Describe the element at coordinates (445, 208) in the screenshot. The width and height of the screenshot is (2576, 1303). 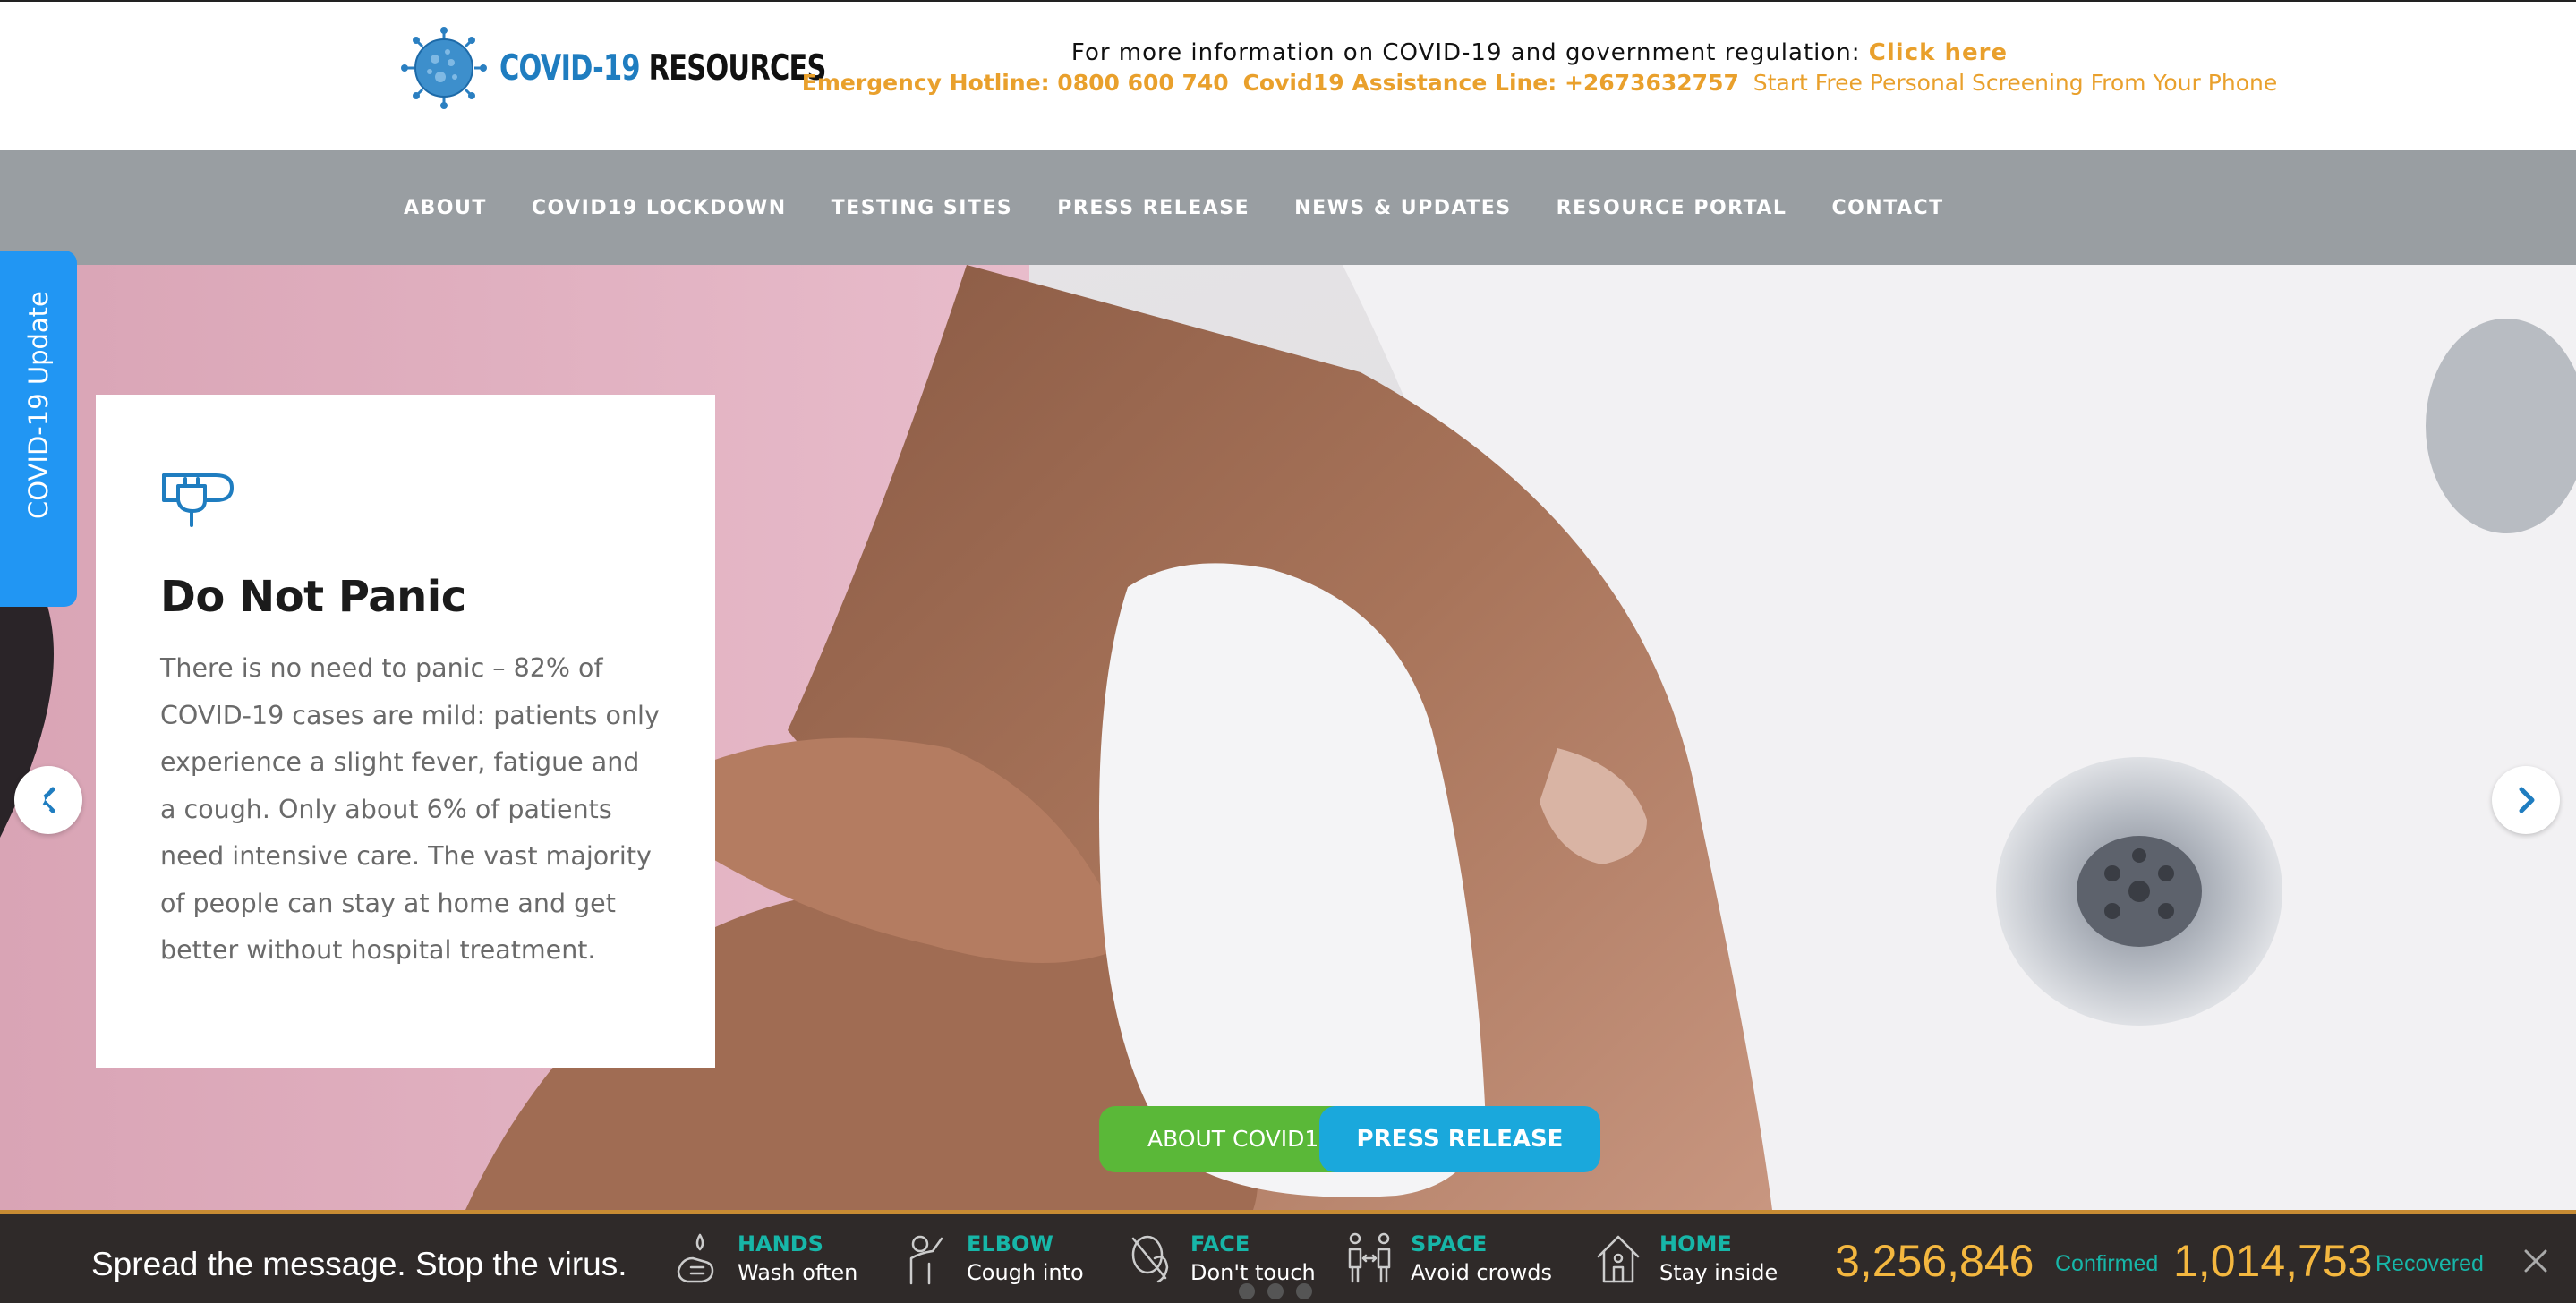
I see `nav-about: ABOUT` at that location.